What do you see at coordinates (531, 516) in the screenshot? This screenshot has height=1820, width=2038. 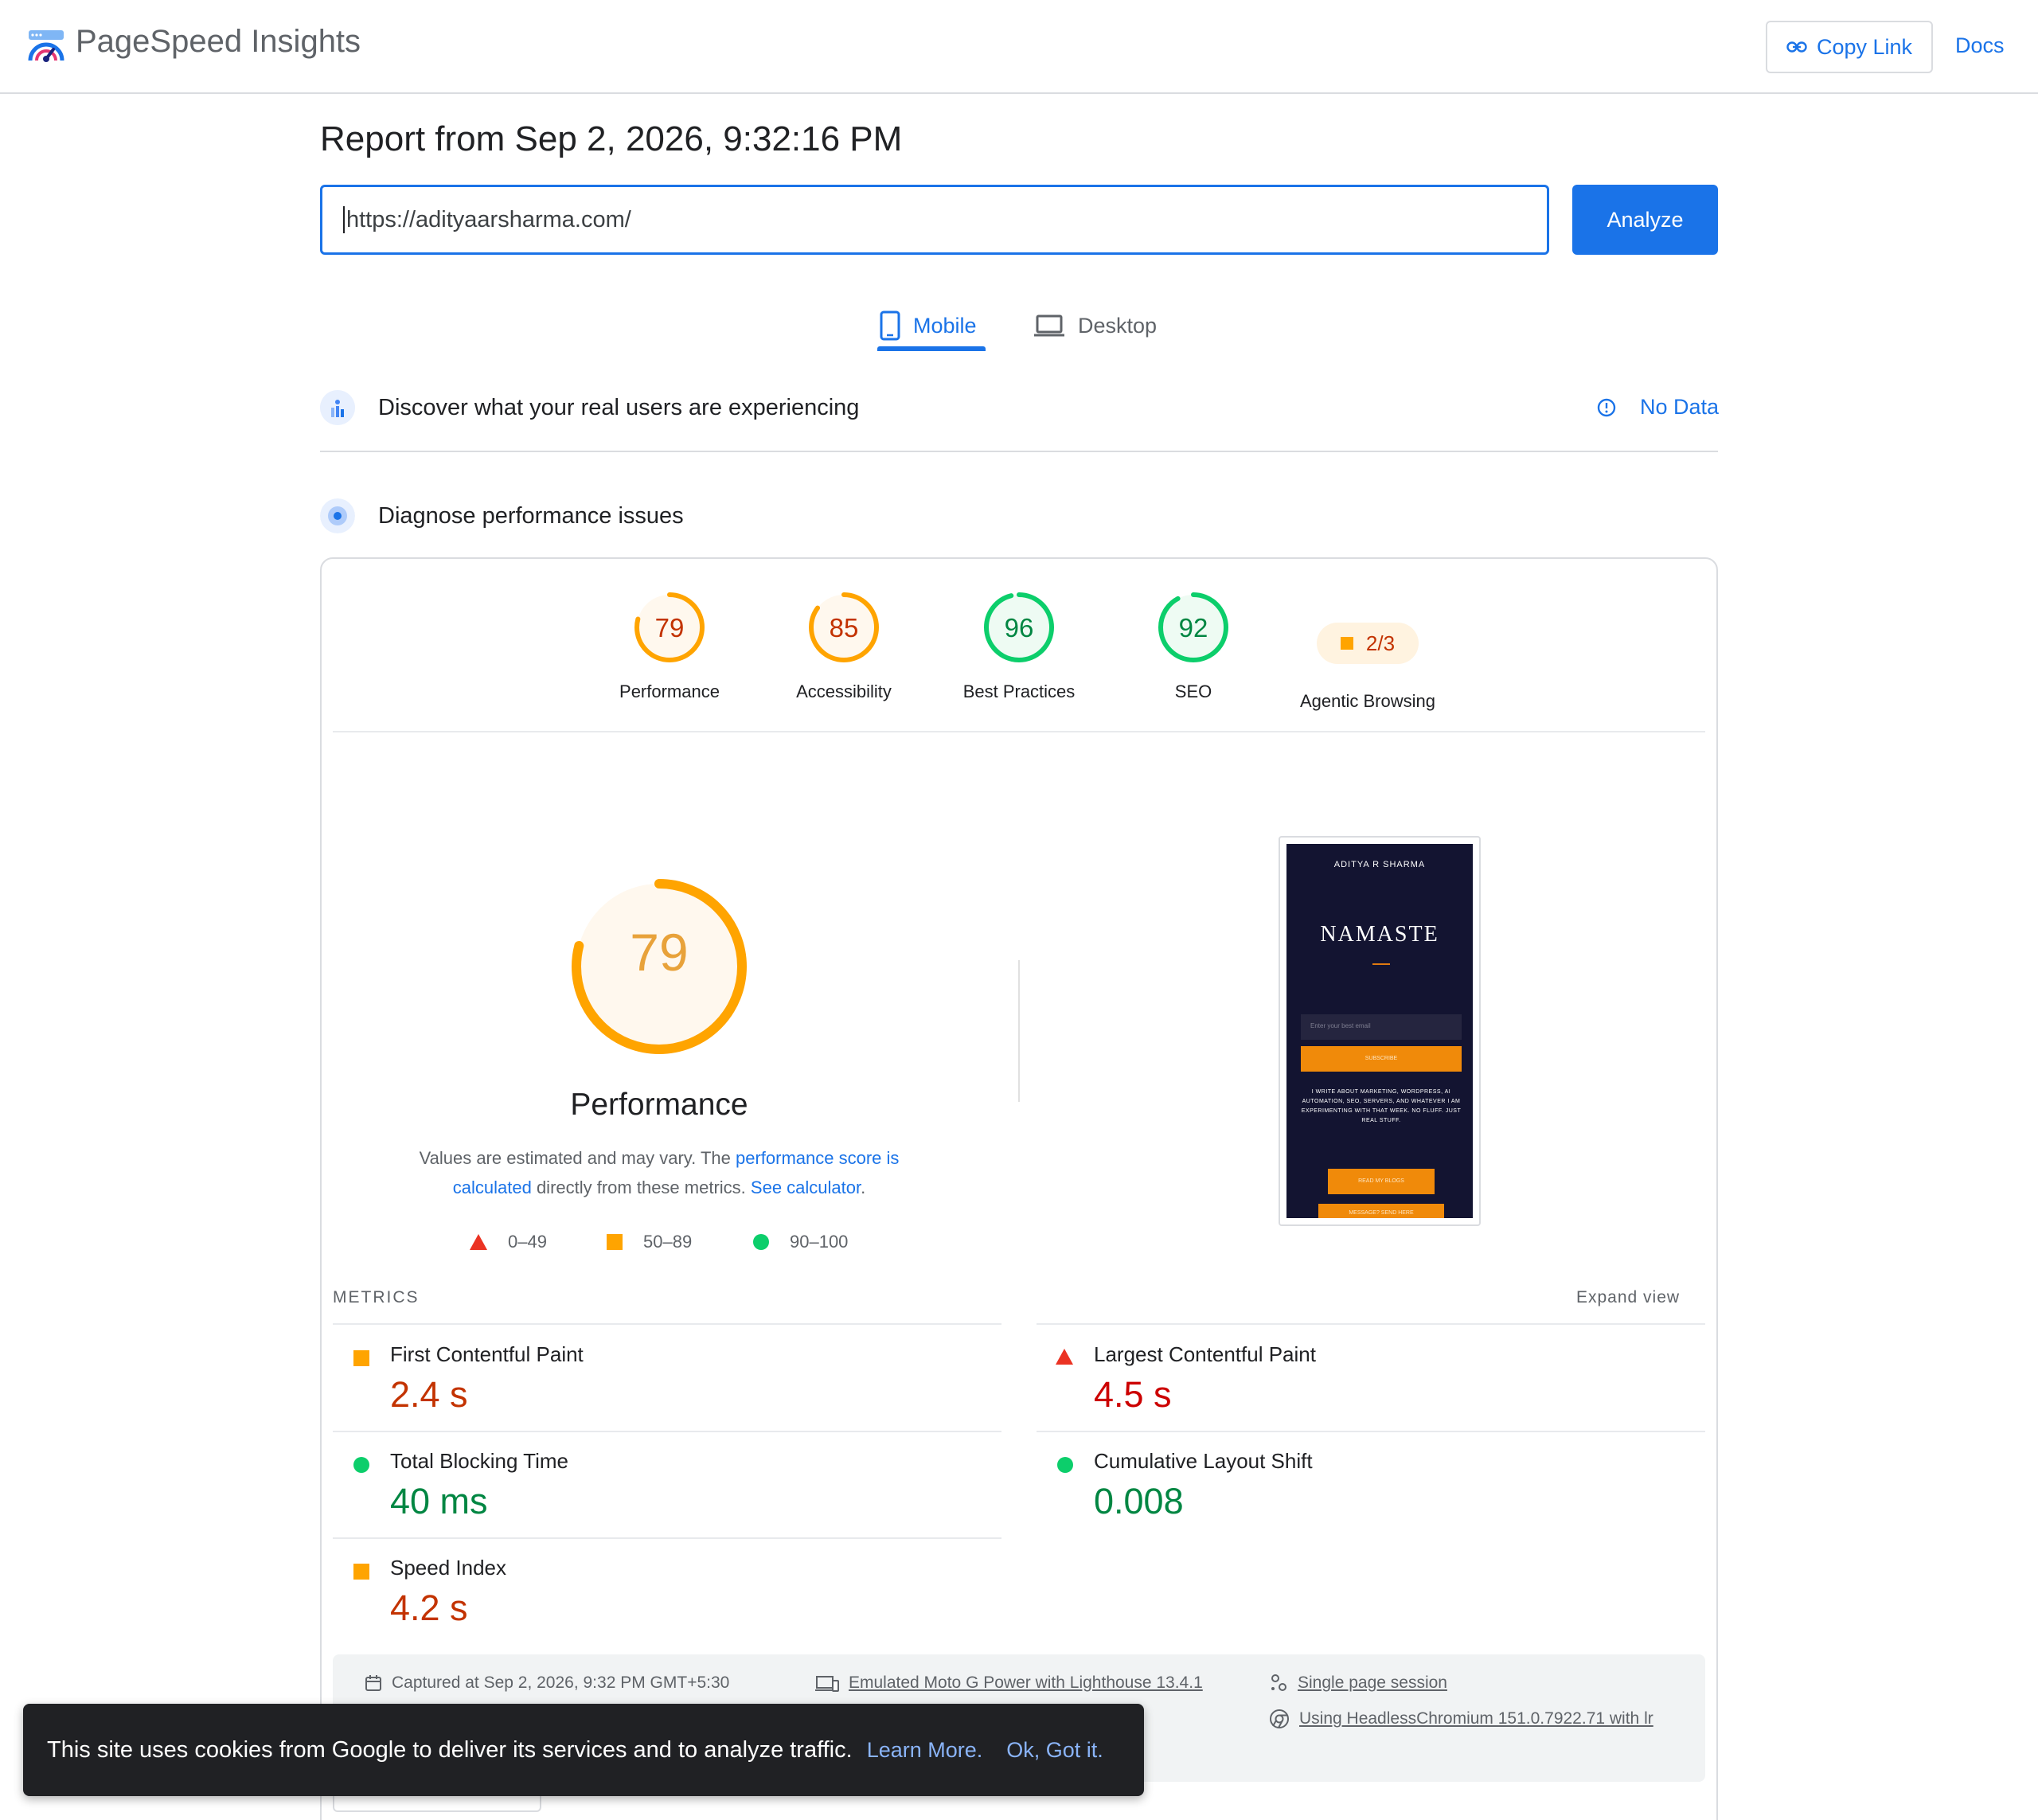 I see `diagnose-title: Diagnose performance issues` at bounding box center [531, 516].